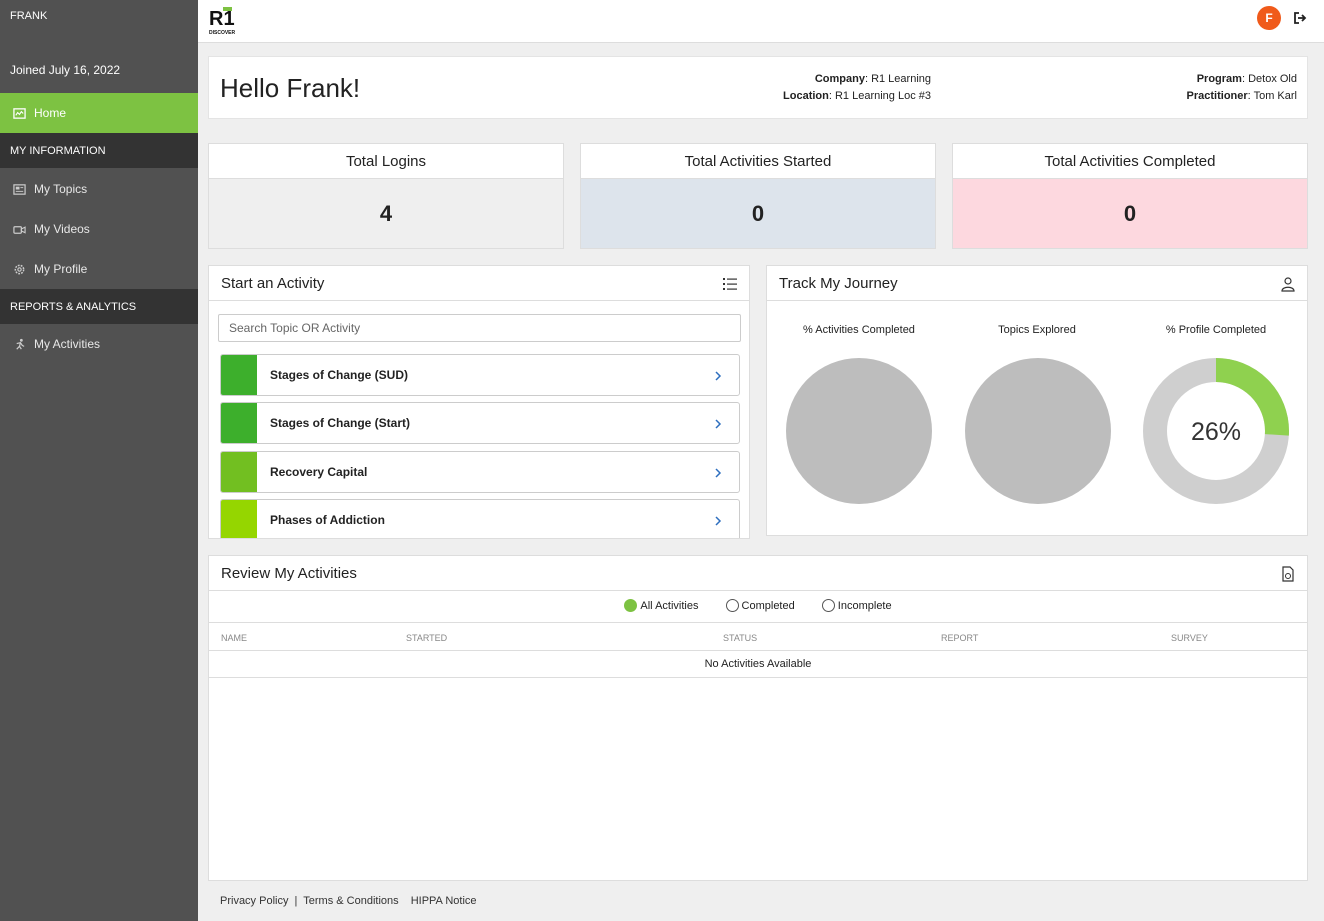  I want to click on sidebar-item-label: My Profile, so click(61, 269).